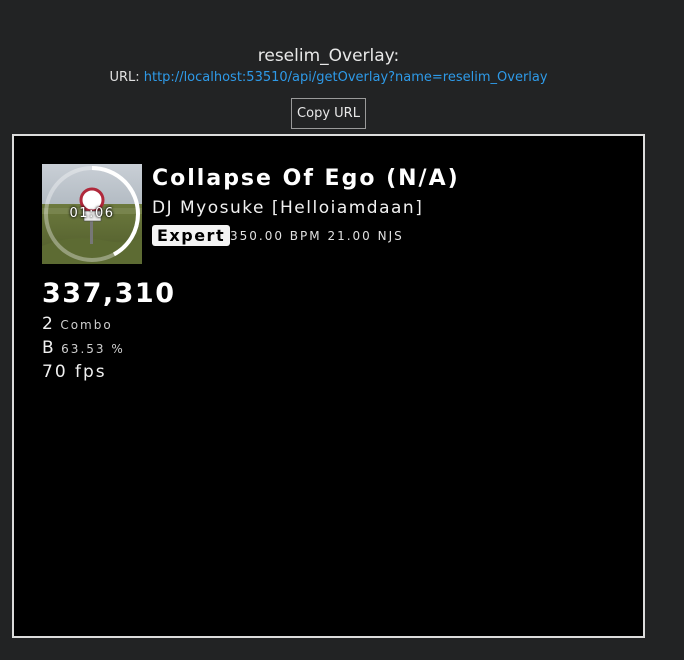 Image resolution: width=684 pixels, height=660 pixels. What do you see at coordinates (49, 348) in the screenshot?
I see `rank-value: B` at bounding box center [49, 348].